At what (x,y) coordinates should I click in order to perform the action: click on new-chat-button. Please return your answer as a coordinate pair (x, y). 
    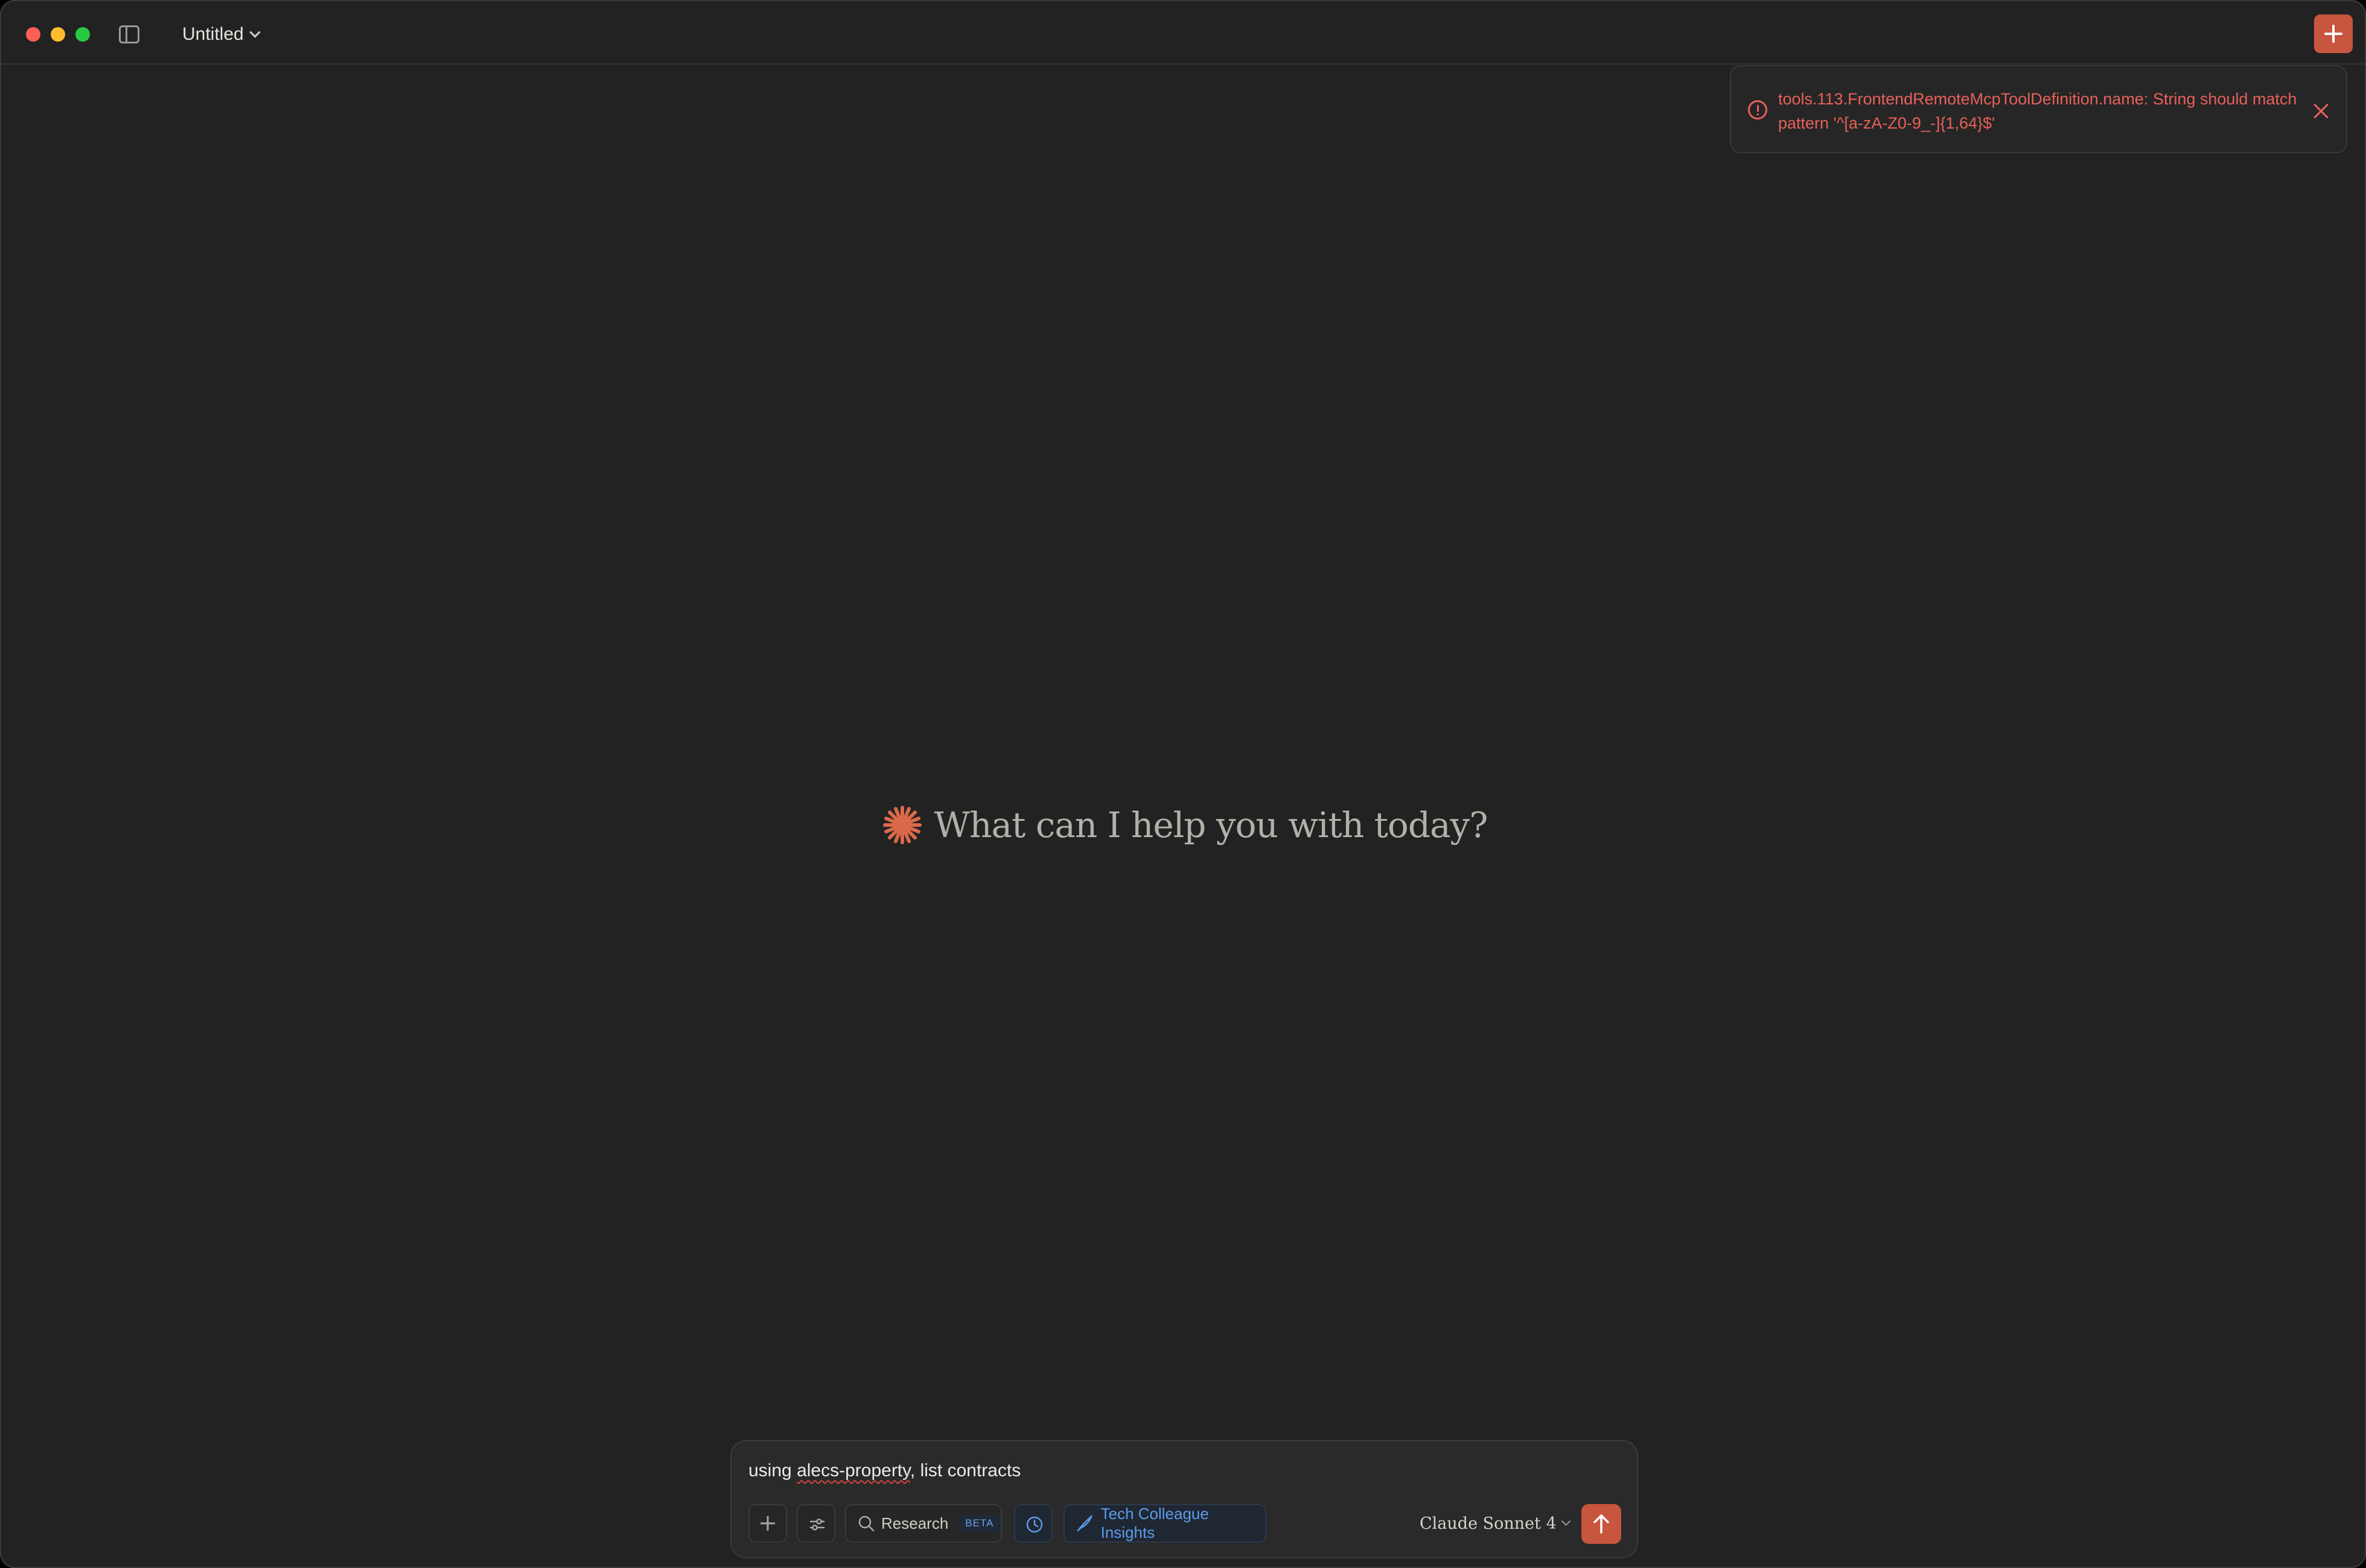
    Looking at the image, I should click on (2333, 34).